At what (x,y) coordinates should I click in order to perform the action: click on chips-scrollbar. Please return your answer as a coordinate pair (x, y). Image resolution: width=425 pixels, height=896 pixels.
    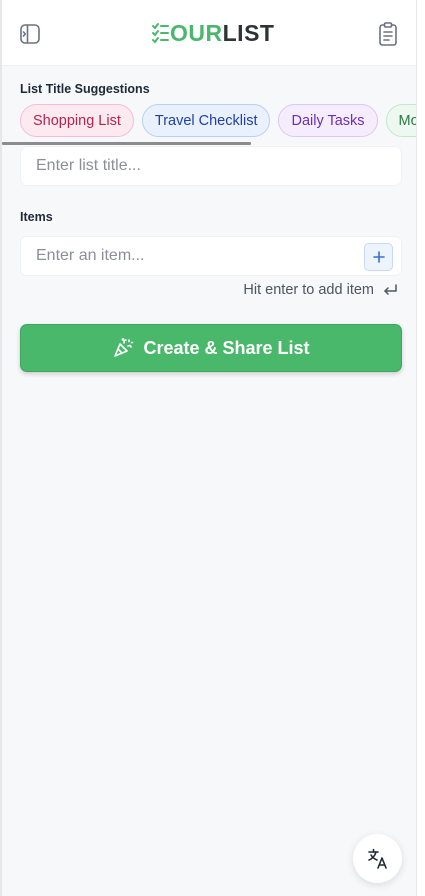
    Looking at the image, I should click on (126, 143).